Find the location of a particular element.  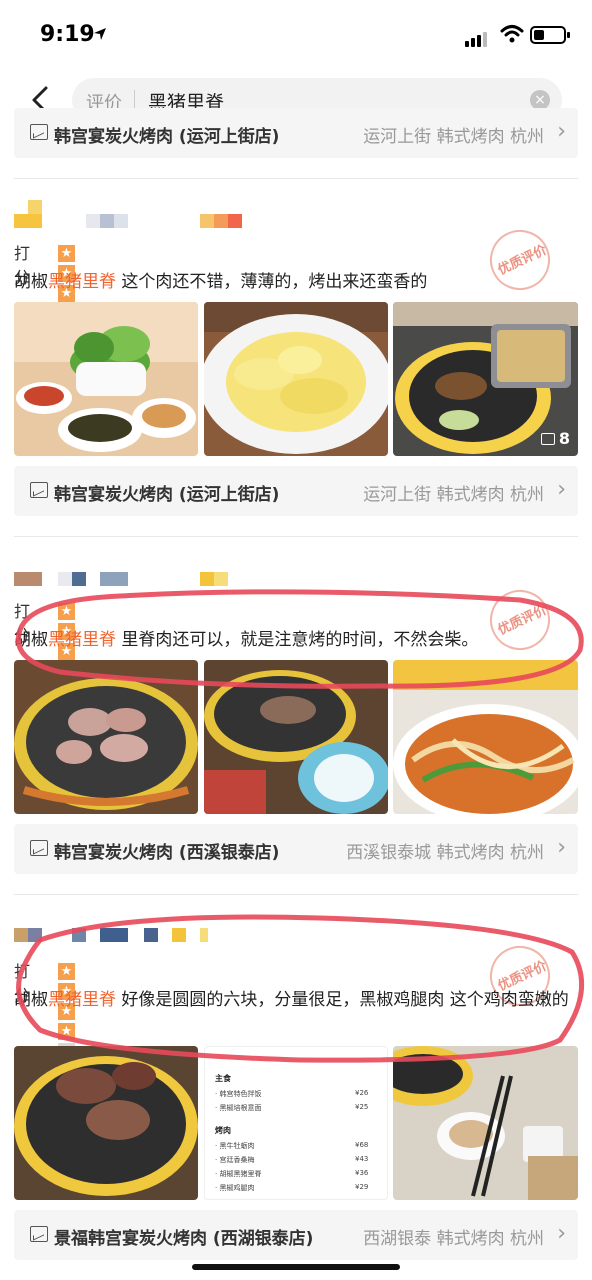

shop-meta: 西溪银泰城 韩式烤肉 杭州 is located at coordinates (445, 853).